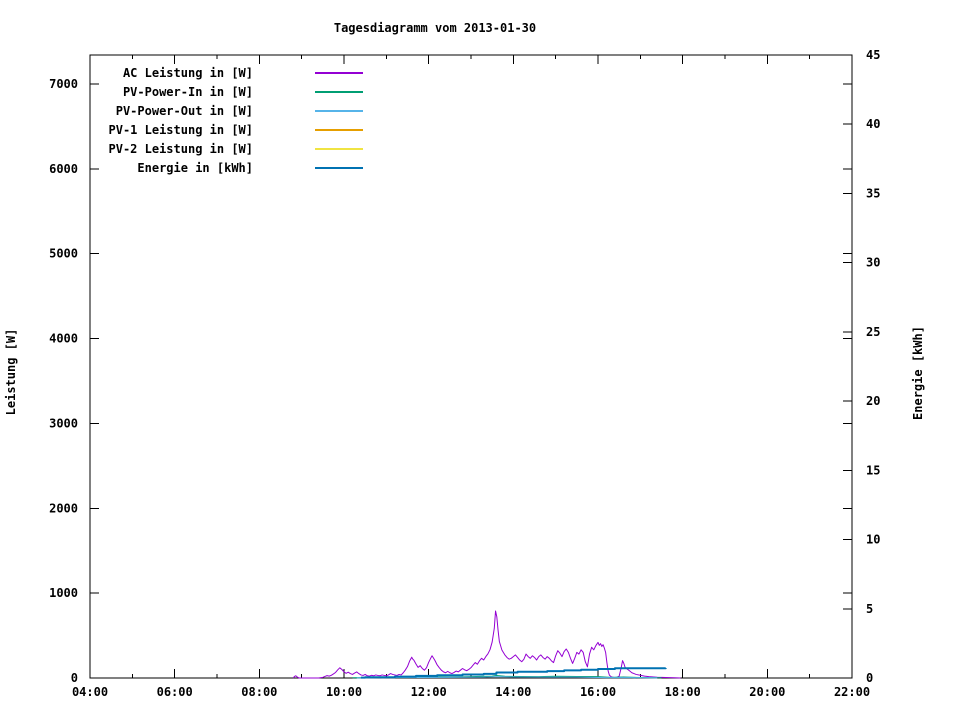 Image resolution: width=960 pixels, height=720 pixels. What do you see at coordinates (767, 692) in the screenshot?
I see `x-tick-label: 20:00` at bounding box center [767, 692].